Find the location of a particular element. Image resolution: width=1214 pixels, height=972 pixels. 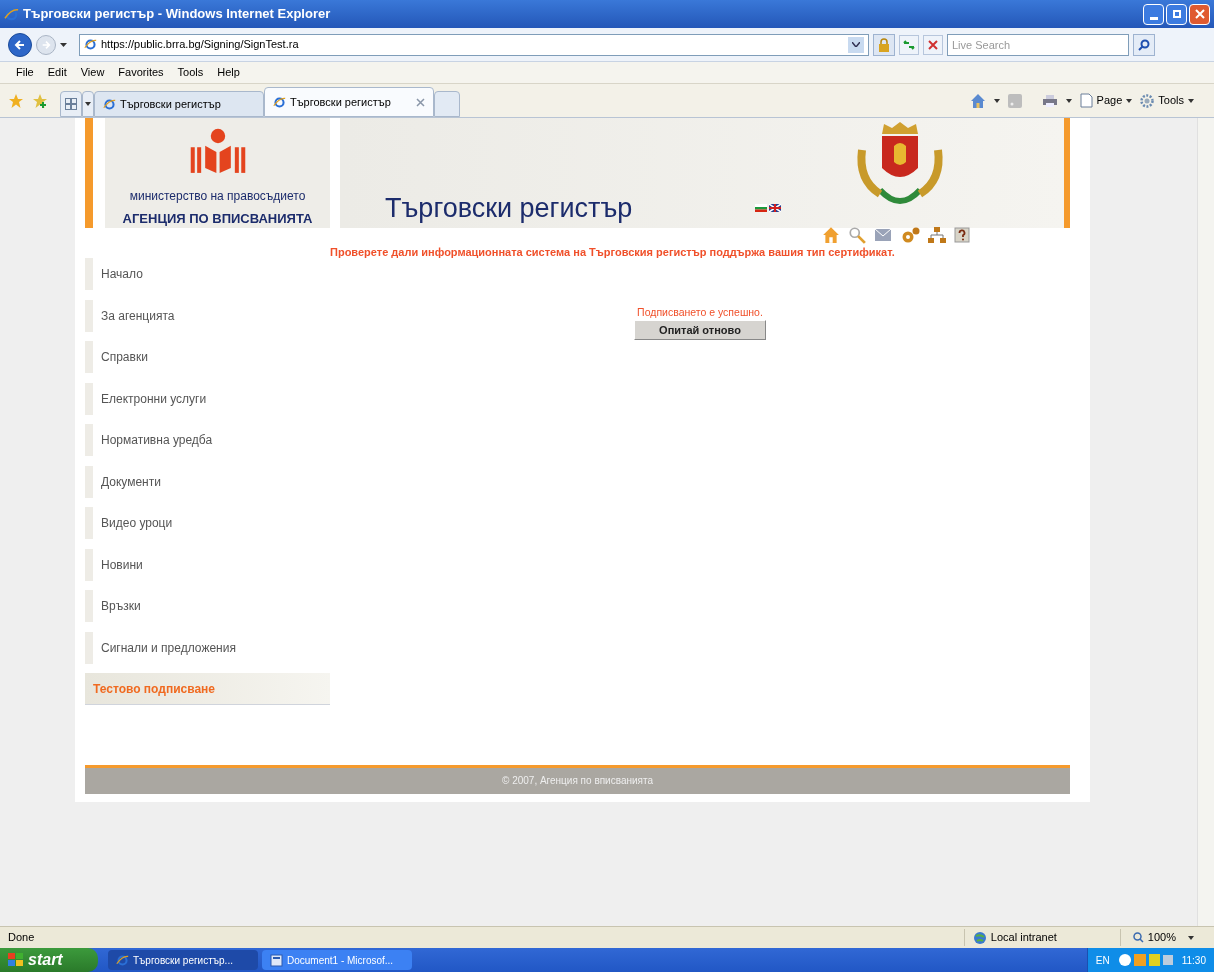

menu-item: Favorites is located at coordinates (141, 72).